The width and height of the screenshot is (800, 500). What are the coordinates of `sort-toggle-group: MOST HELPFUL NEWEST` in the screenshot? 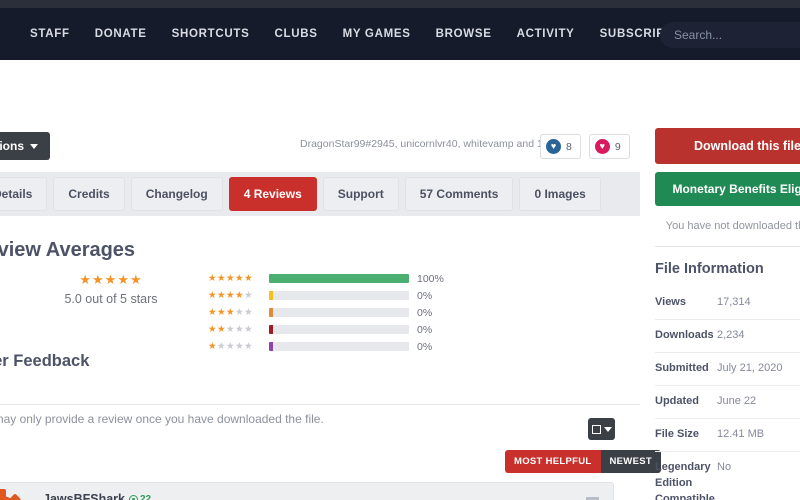 It's located at (583, 461).